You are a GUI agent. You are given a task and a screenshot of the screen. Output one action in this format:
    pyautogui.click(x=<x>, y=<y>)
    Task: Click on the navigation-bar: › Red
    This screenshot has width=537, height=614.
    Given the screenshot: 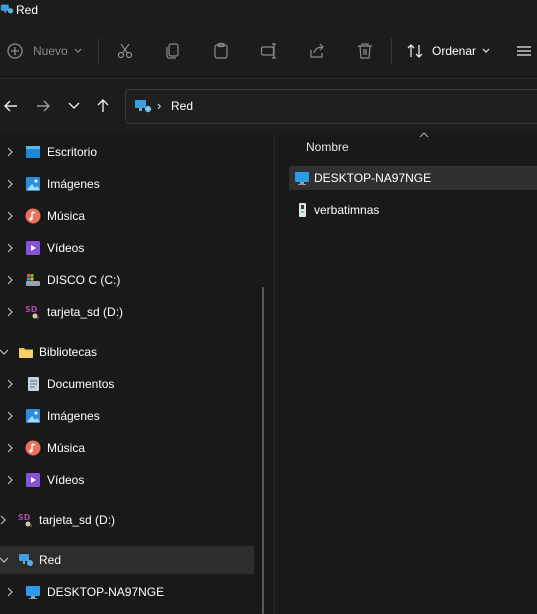 What is the action you would take?
    pyautogui.click(x=268, y=106)
    